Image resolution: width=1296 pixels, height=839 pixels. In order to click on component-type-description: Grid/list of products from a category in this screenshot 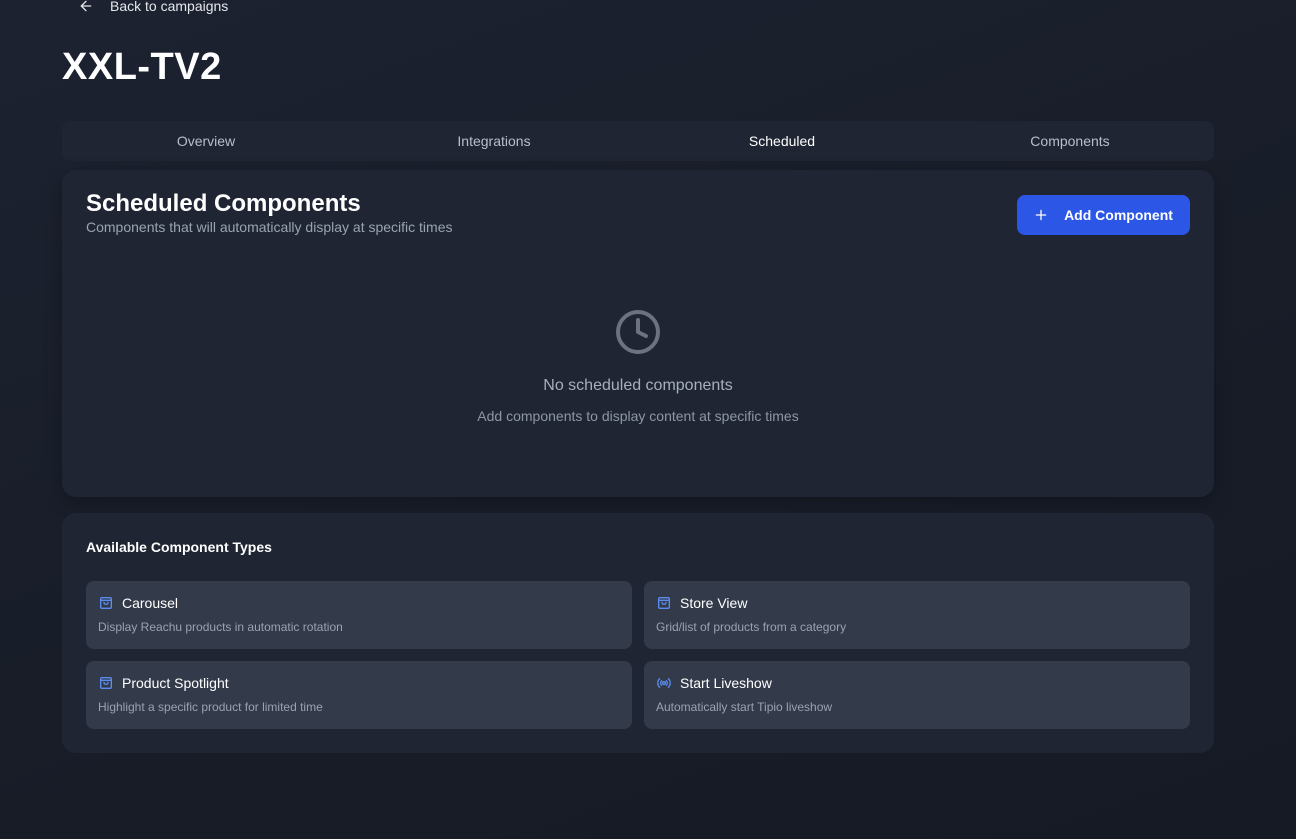, I will do `click(751, 627)`.